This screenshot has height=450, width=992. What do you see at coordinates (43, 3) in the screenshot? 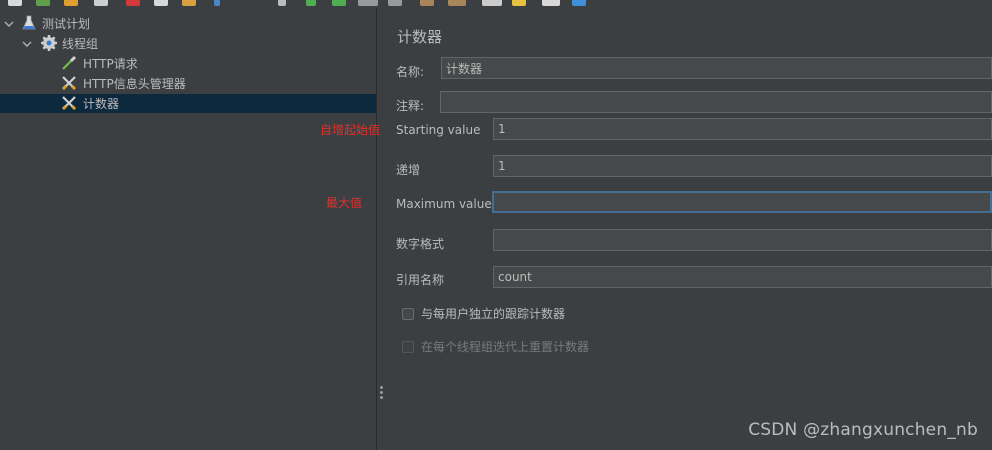
I see `templates-icon` at bounding box center [43, 3].